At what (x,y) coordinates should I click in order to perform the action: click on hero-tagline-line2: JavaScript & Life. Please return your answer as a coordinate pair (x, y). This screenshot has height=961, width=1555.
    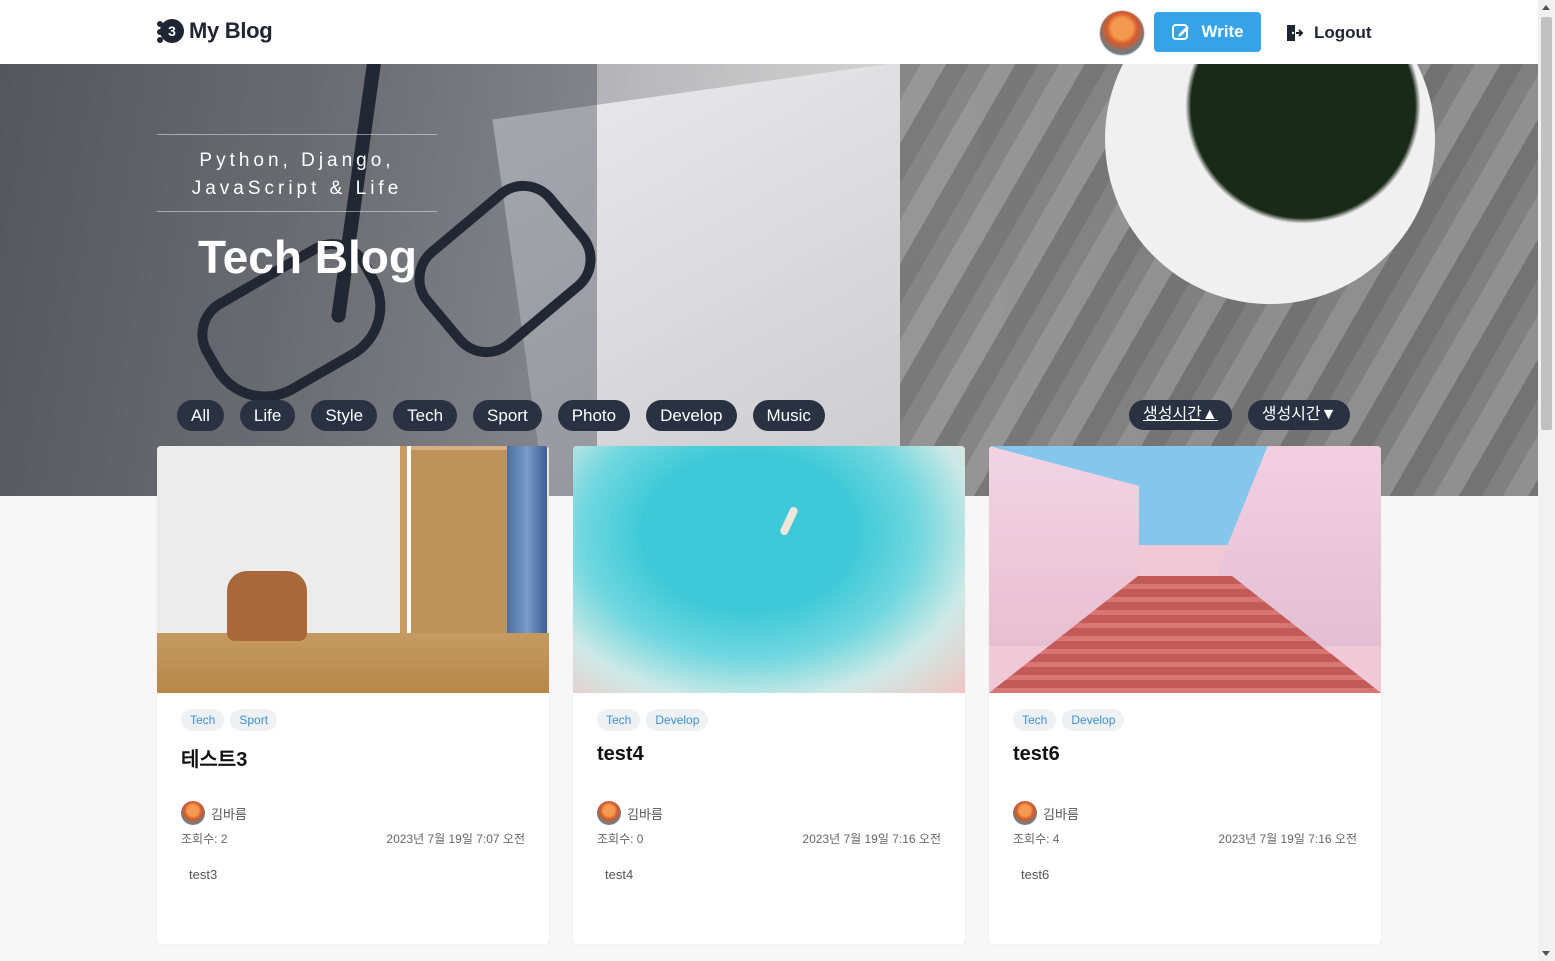
    Looking at the image, I should click on (297, 188).